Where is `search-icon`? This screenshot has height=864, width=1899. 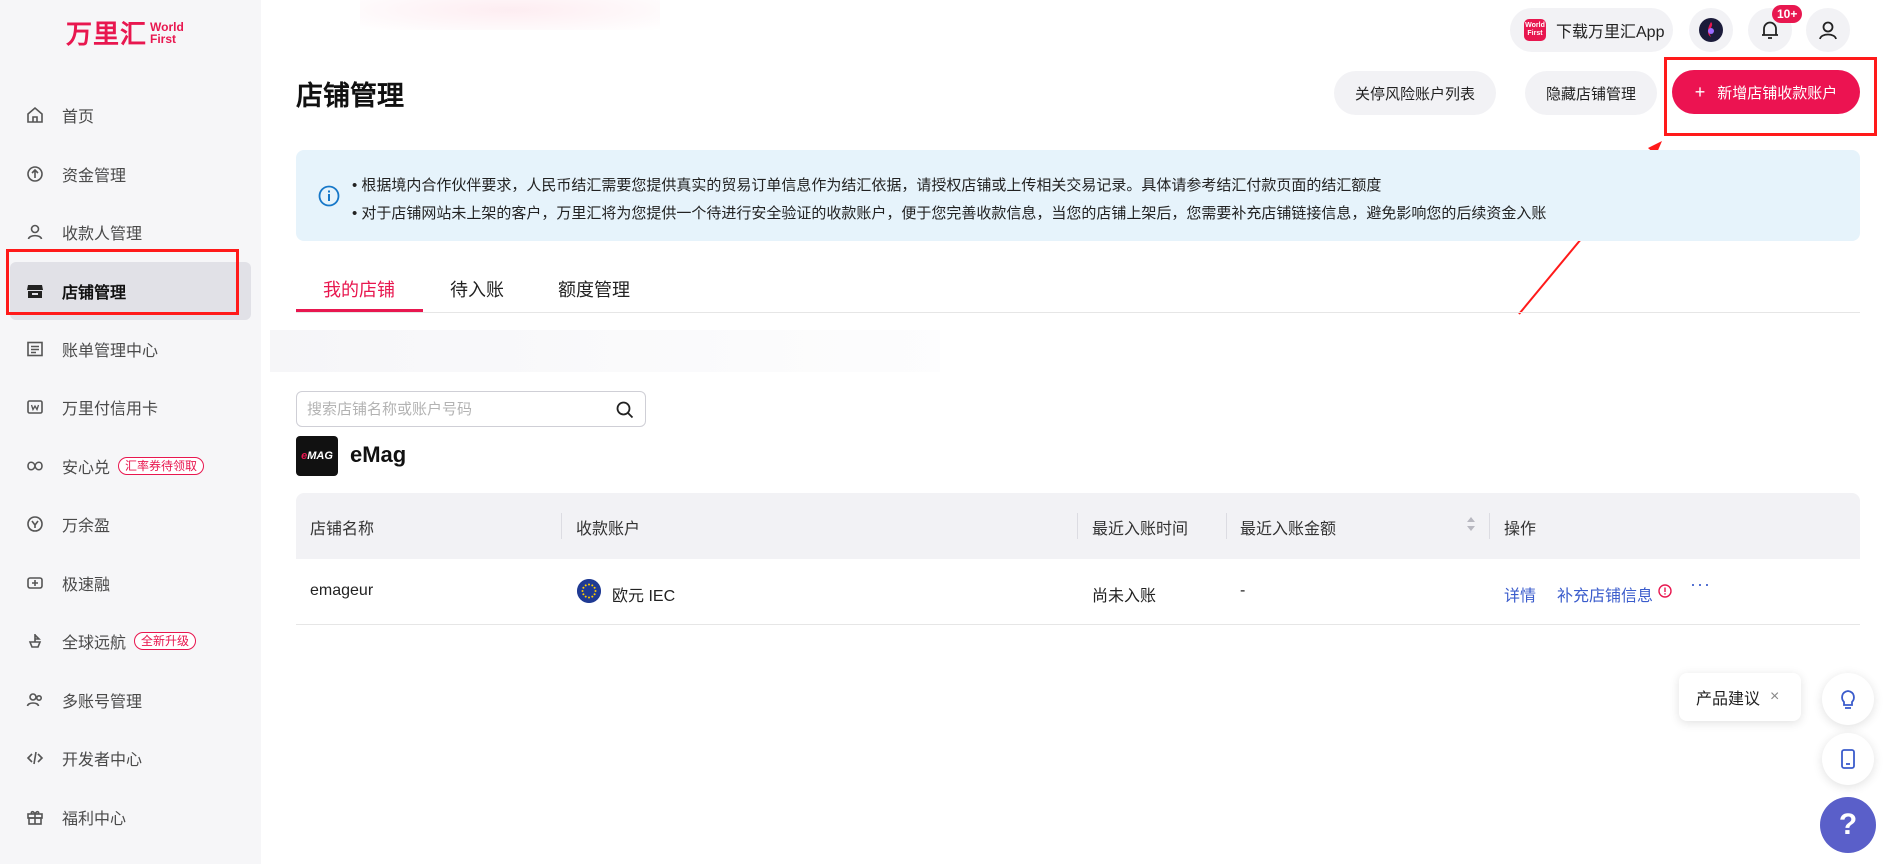 search-icon is located at coordinates (625, 410).